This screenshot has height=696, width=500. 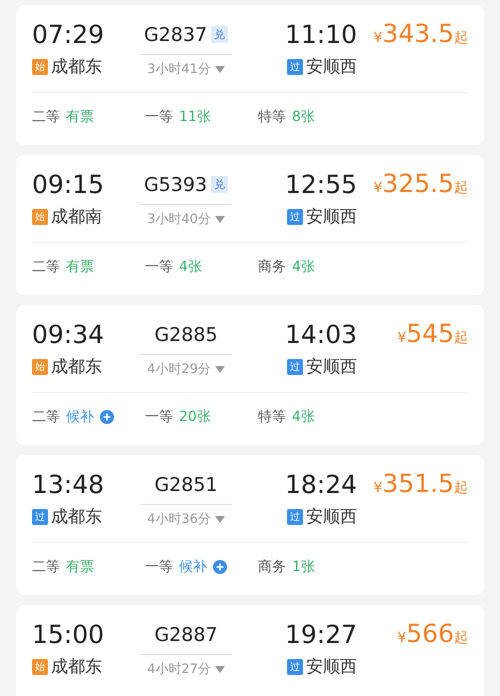 I want to click on arrival-time: 18:24, so click(x=320, y=485).